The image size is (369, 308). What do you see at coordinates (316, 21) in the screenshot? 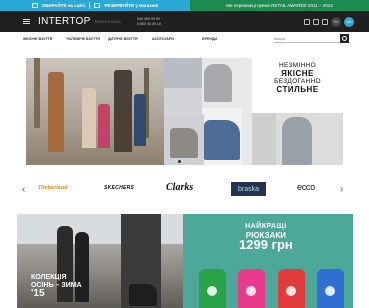
I see `favorites-icon` at bounding box center [316, 21].